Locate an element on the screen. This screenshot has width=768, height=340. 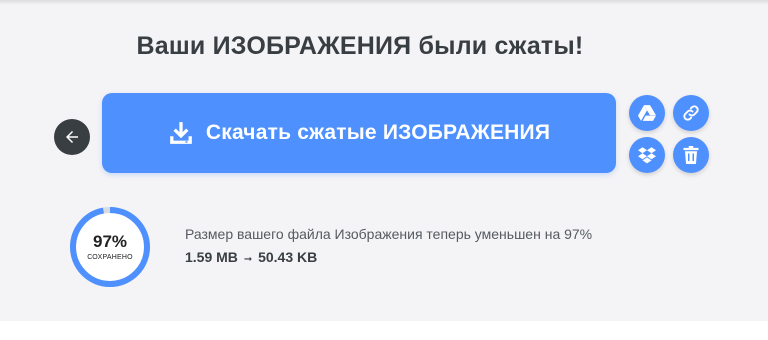
google-drive-icon is located at coordinates (647, 113).